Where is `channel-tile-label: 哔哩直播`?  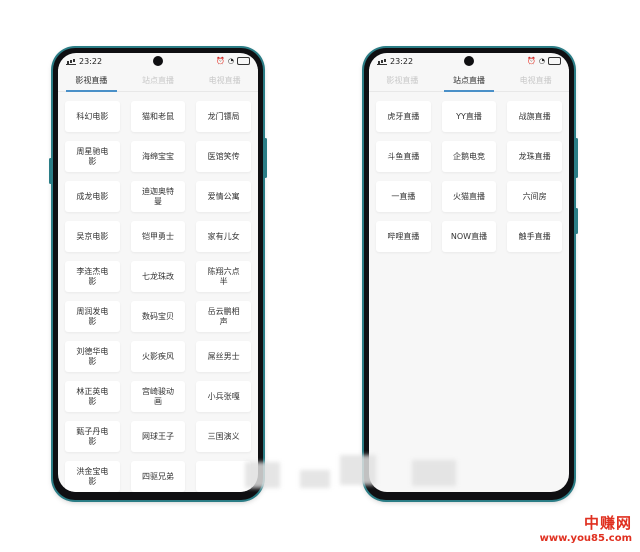 channel-tile-label: 哔哩直播 is located at coordinates (403, 236).